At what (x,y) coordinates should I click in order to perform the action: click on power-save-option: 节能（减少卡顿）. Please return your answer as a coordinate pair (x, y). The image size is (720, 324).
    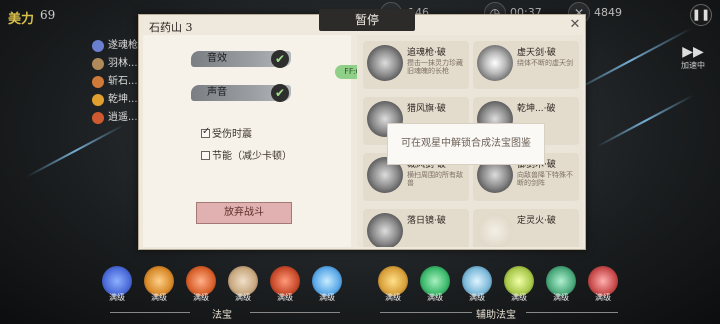
    Looking at the image, I should click on (246, 154).